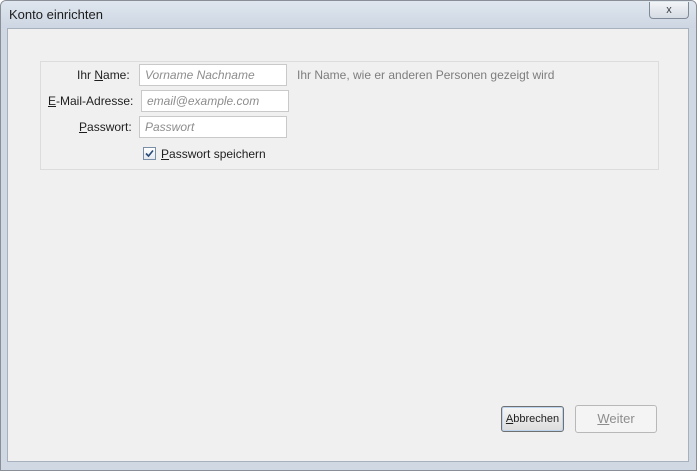 The image size is (697, 471). Describe the element at coordinates (99, 75) in the screenshot. I see `name-label-accesskey: N` at that location.